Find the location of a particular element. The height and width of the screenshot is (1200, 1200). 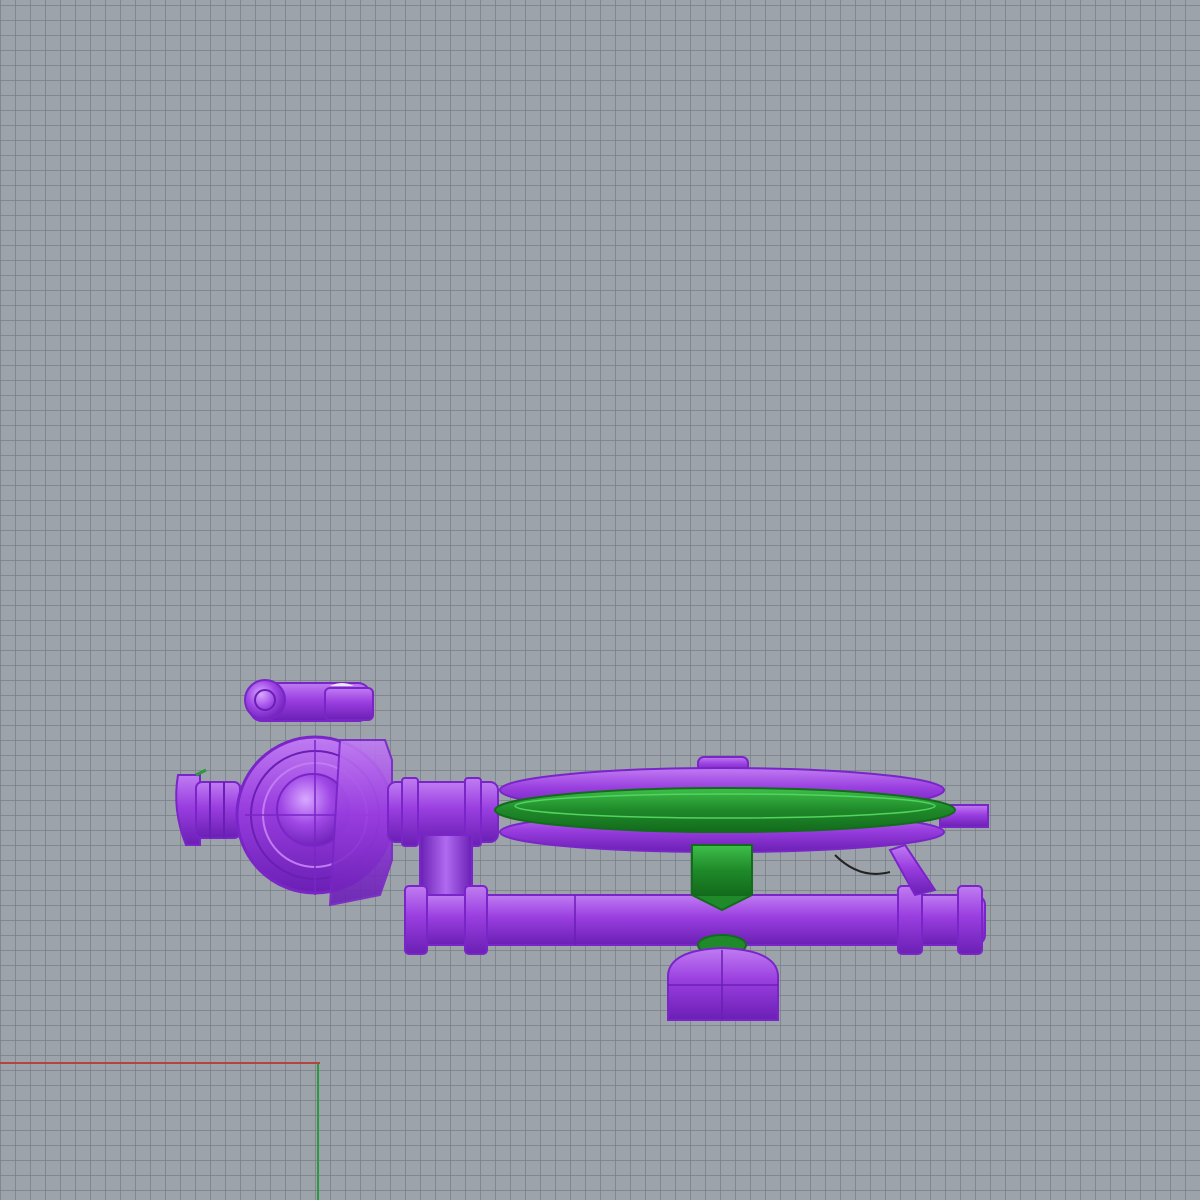

eyepiece-assembly is located at coordinates (309, 700).